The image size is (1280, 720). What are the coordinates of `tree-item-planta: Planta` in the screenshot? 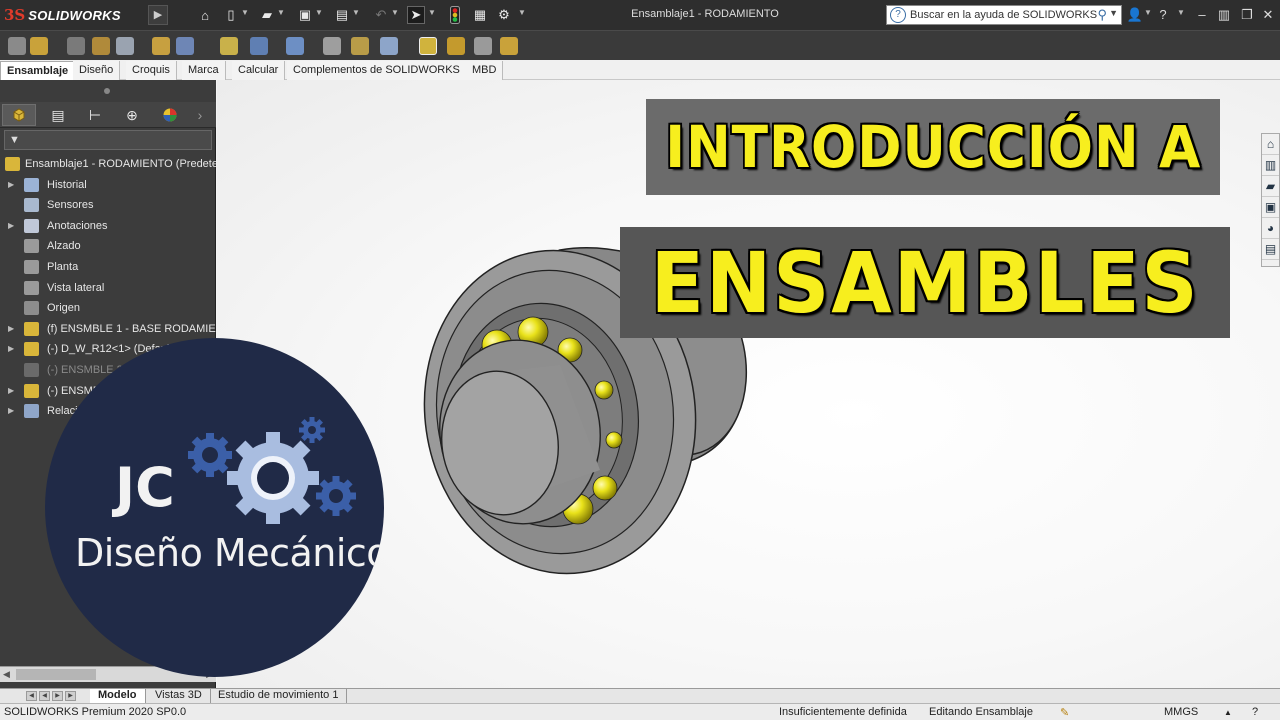 It's located at (108, 267).